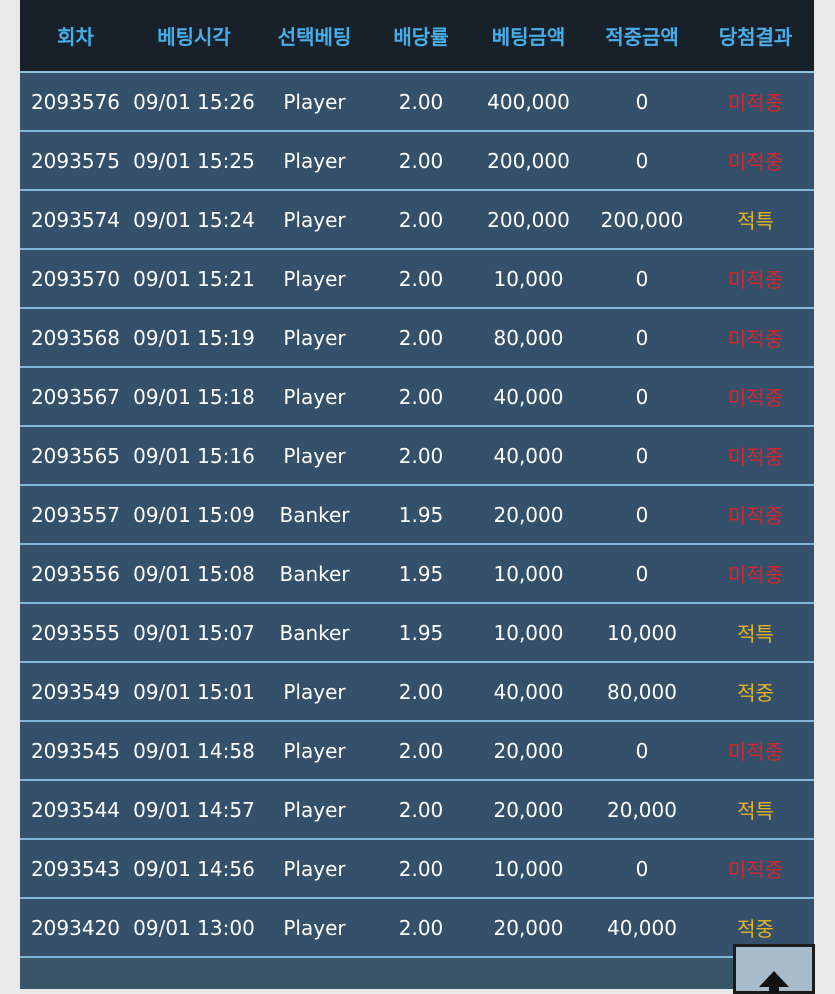  I want to click on cell-bet-time: 09/01 15:25, so click(194, 160).